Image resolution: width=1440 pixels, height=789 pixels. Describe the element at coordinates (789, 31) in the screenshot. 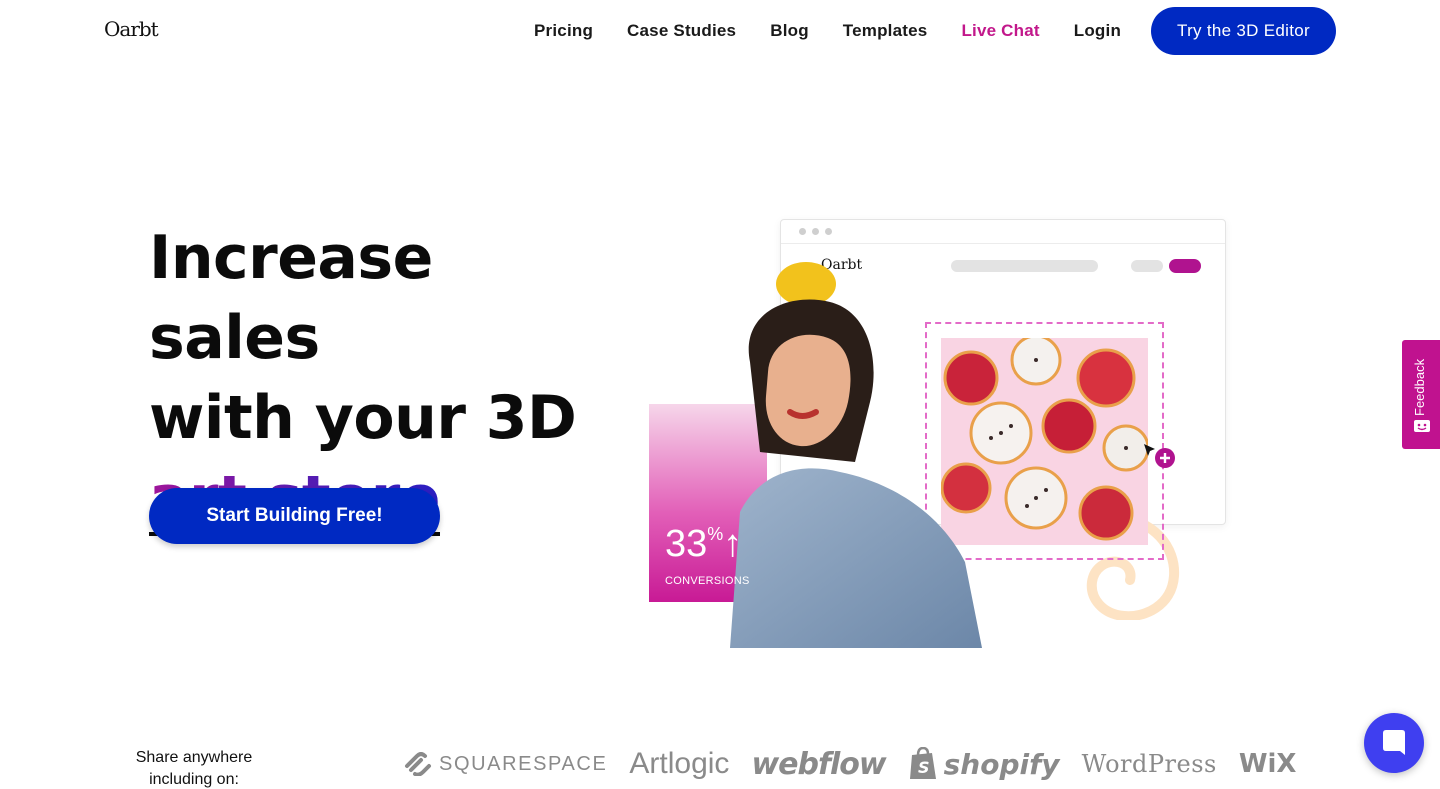

I see `nav-blog: Blog` at that location.